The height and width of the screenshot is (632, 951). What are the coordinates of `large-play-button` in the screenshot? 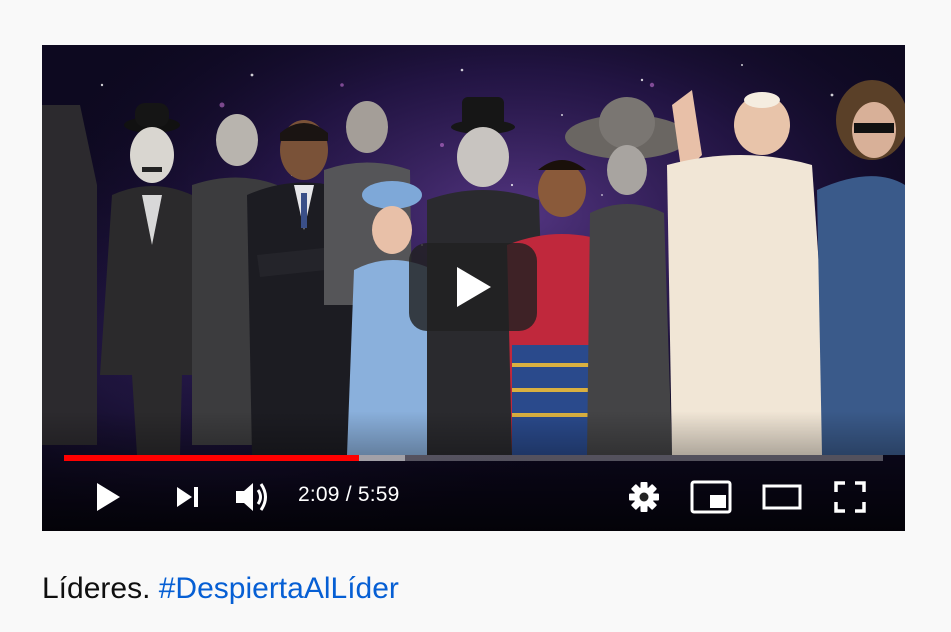 It's located at (473, 287).